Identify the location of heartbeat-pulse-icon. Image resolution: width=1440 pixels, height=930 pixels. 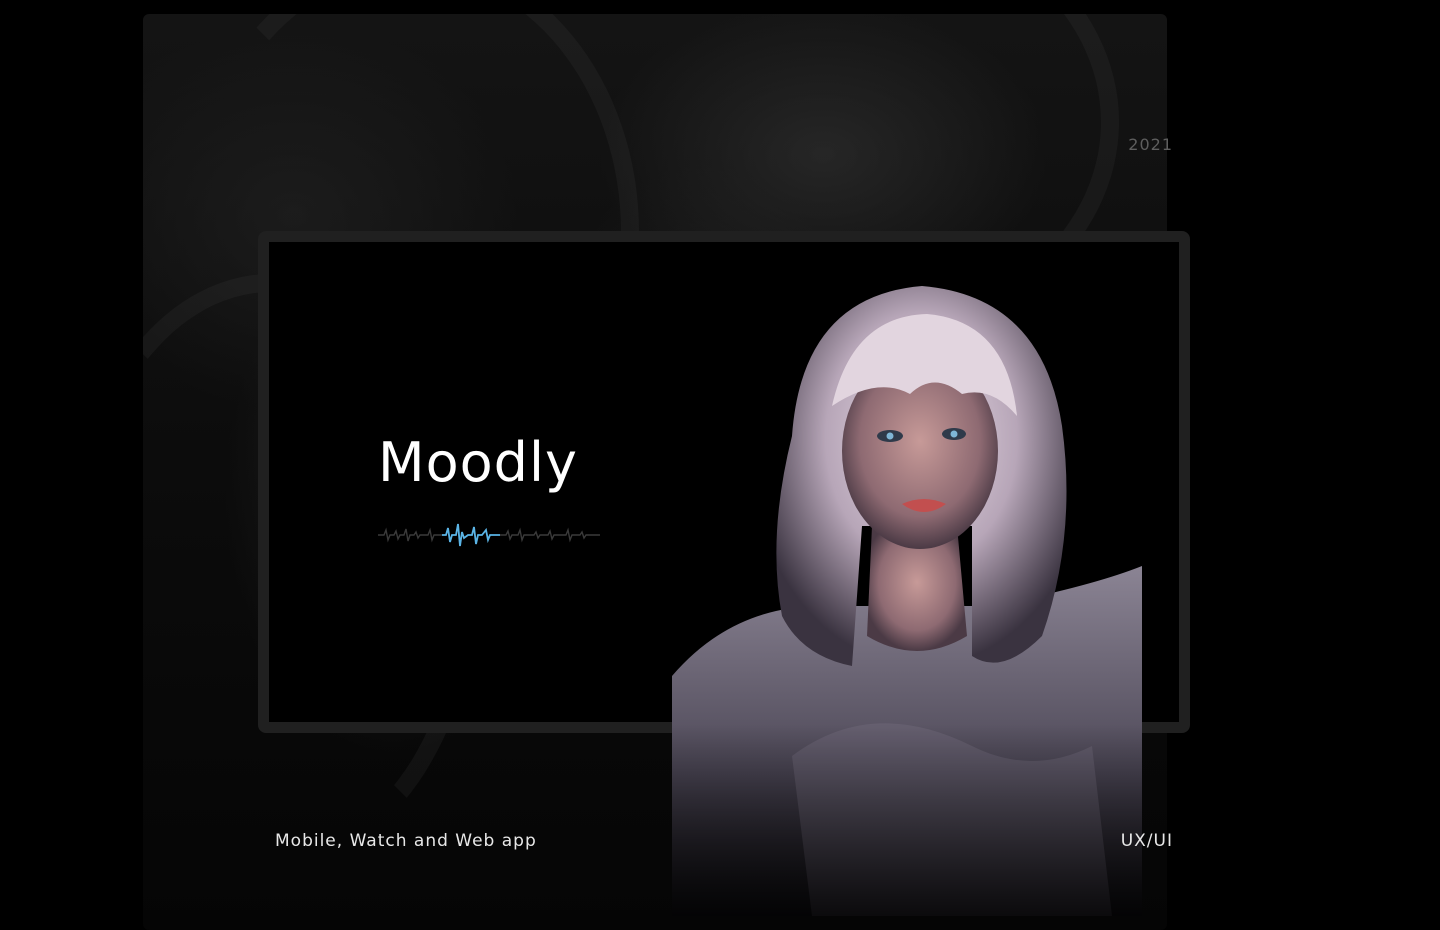
(471, 535).